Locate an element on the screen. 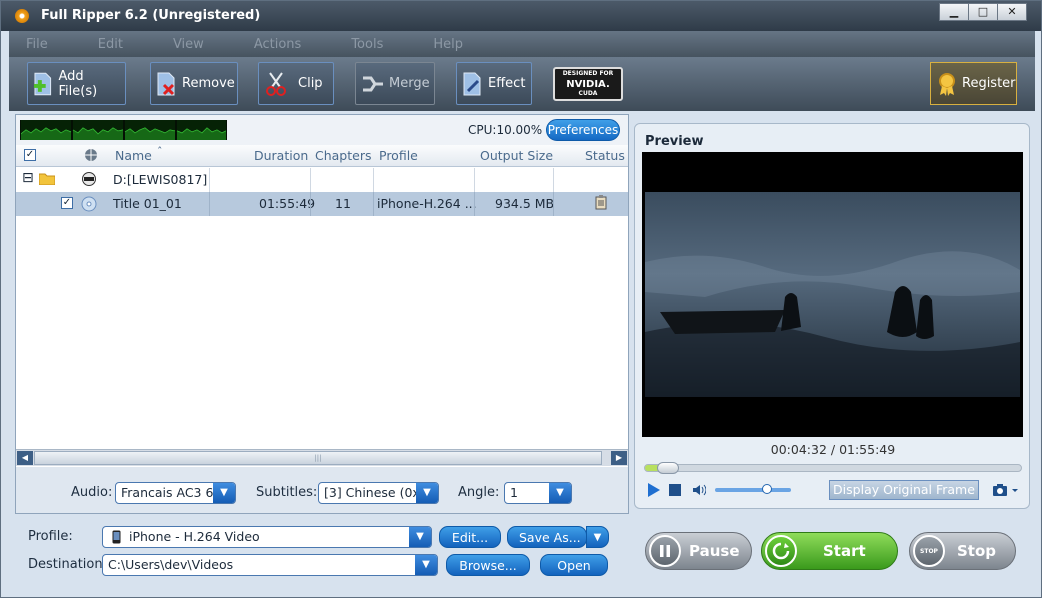  speaker-icon is located at coordinates (700, 490).